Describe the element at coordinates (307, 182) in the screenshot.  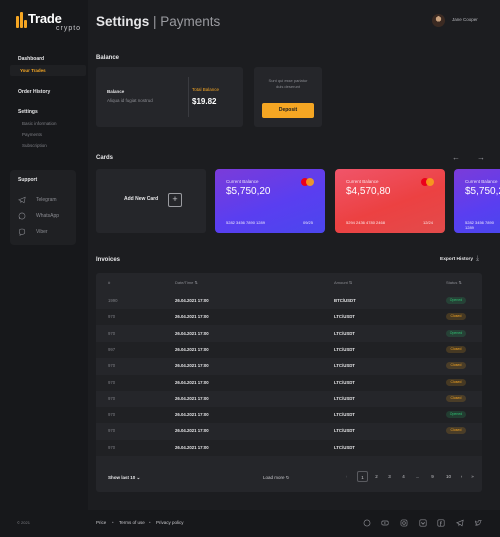
I see `mastercard-icon` at that location.